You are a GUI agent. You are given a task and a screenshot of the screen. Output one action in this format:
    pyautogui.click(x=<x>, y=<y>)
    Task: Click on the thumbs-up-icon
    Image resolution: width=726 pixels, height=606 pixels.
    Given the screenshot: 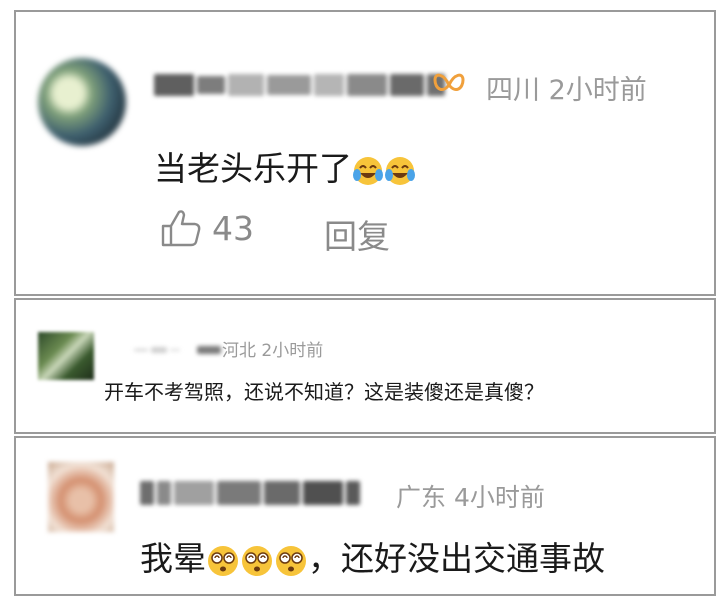 What is the action you would take?
    pyautogui.click(x=181, y=228)
    